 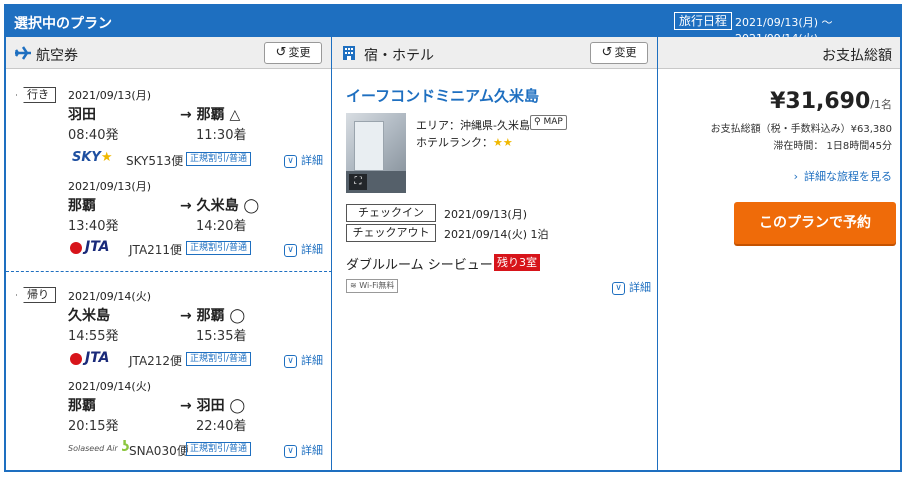 I want to click on room-type: ダブルルーム シービュー, so click(x=419, y=265).